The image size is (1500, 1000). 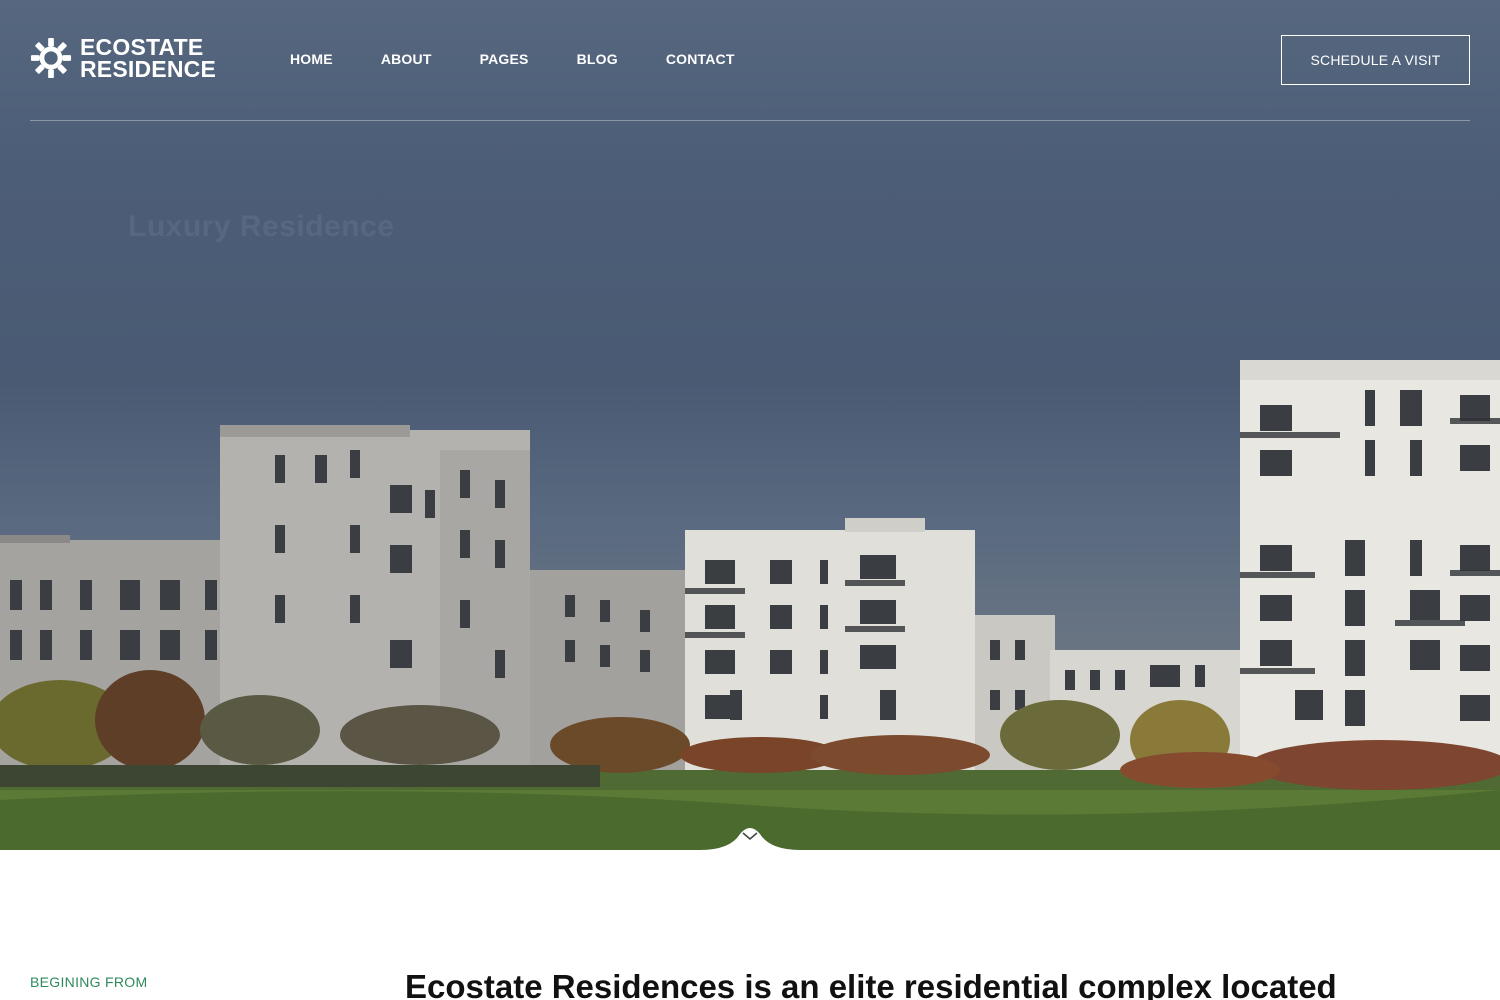 What do you see at coordinates (148, 69) in the screenshot?
I see `brand-line-2: RESIDENCE` at bounding box center [148, 69].